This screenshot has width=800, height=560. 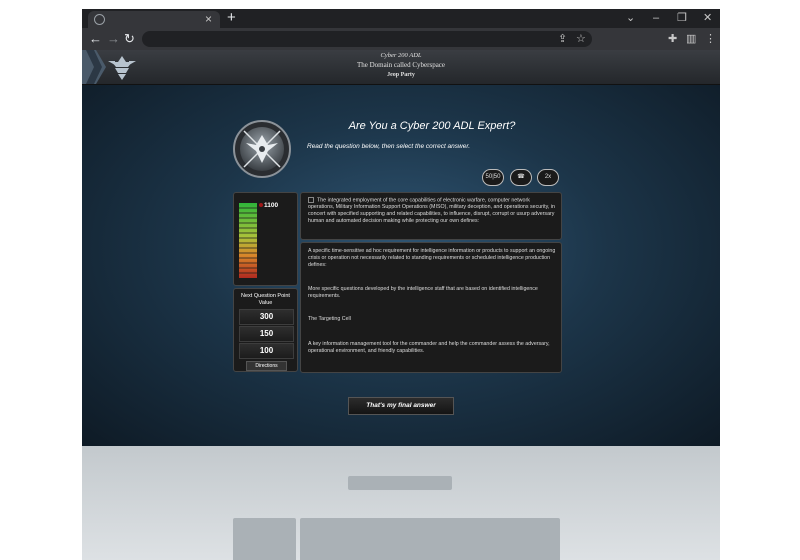 What do you see at coordinates (672, 39) in the screenshot?
I see `extensions-icon: ✚` at bounding box center [672, 39].